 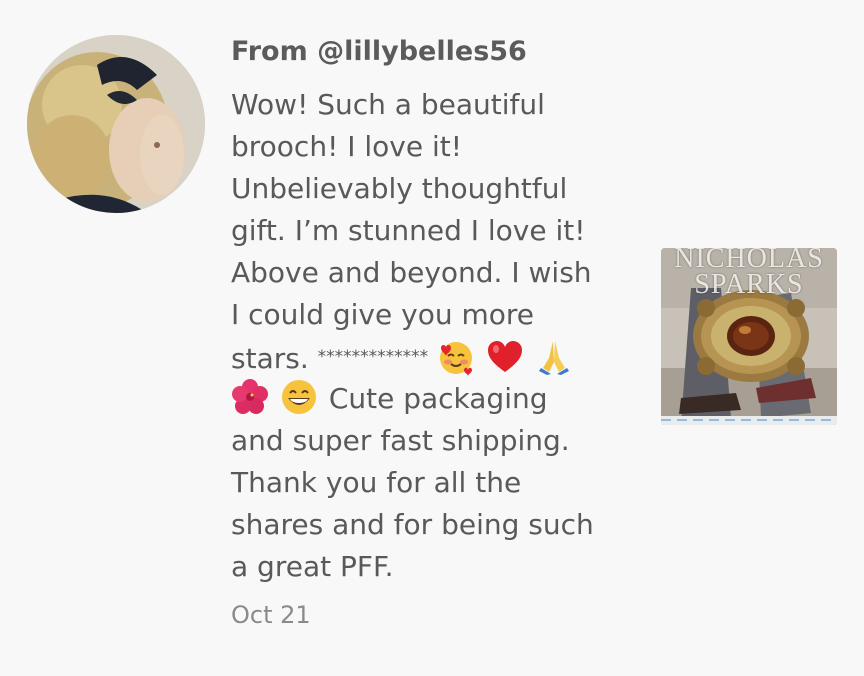 What do you see at coordinates (400, 440) in the screenshot?
I see `review-line: and super fast shipping.` at bounding box center [400, 440].